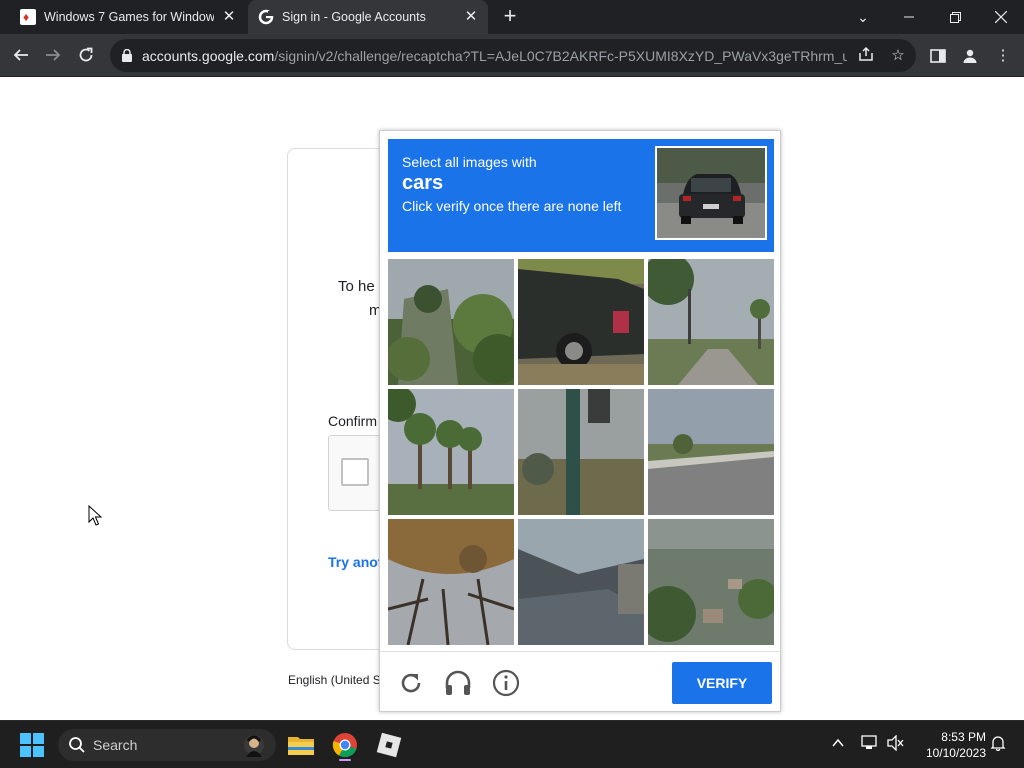  I want to click on person-icon, so click(970, 56).